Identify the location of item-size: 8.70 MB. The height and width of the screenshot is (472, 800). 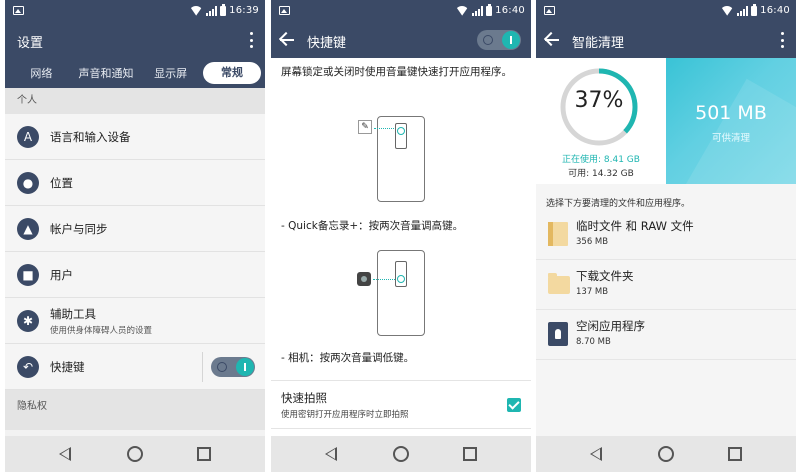
(593, 342).